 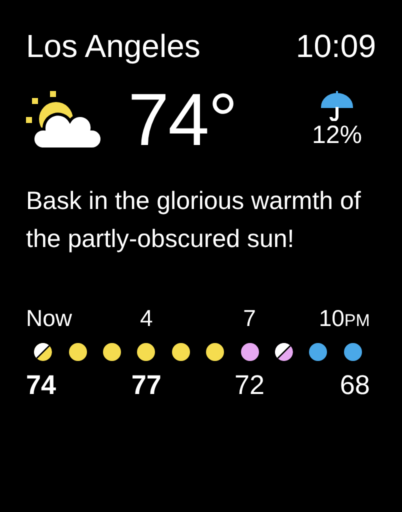 I want to click on hour-temperature: 72, so click(x=249, y=385).